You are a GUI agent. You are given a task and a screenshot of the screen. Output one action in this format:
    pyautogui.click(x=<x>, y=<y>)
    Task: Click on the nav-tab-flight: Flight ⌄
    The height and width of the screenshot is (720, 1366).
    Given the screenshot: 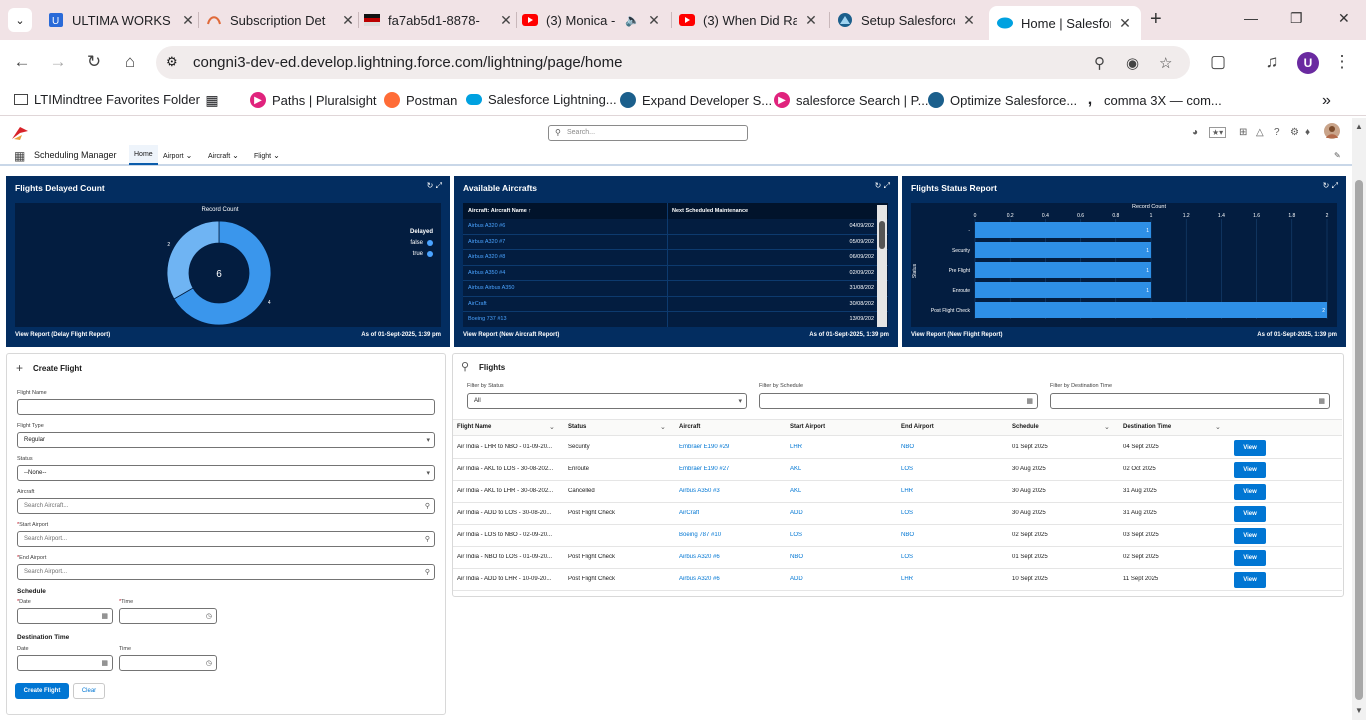 What is the action you would take?
    pyautogui.click(x=267, y=155)
    